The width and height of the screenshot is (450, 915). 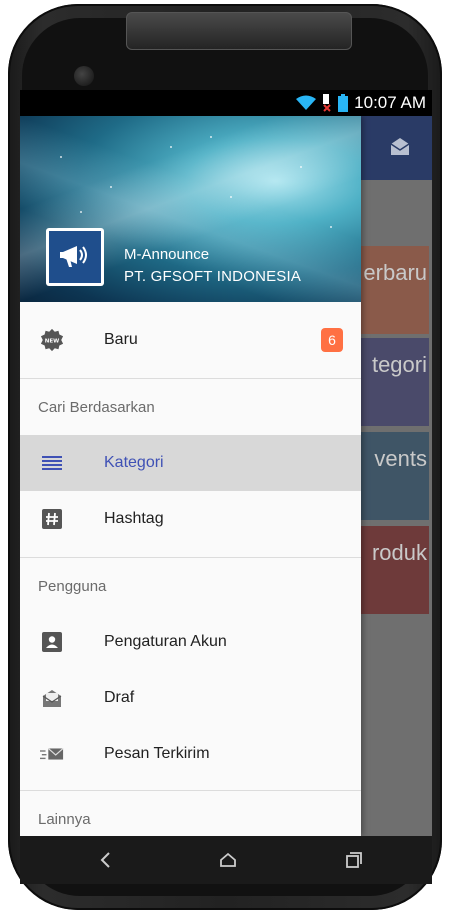 I want to click on front-camera, so click(x=84, y=76).